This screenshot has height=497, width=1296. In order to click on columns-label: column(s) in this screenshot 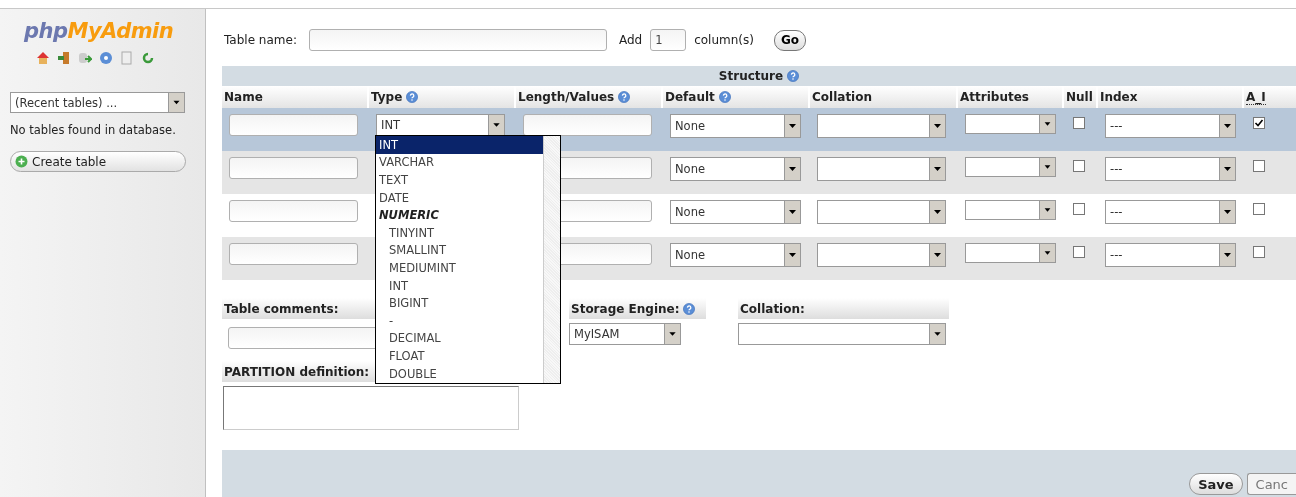, I will do `click(724, 40)`.